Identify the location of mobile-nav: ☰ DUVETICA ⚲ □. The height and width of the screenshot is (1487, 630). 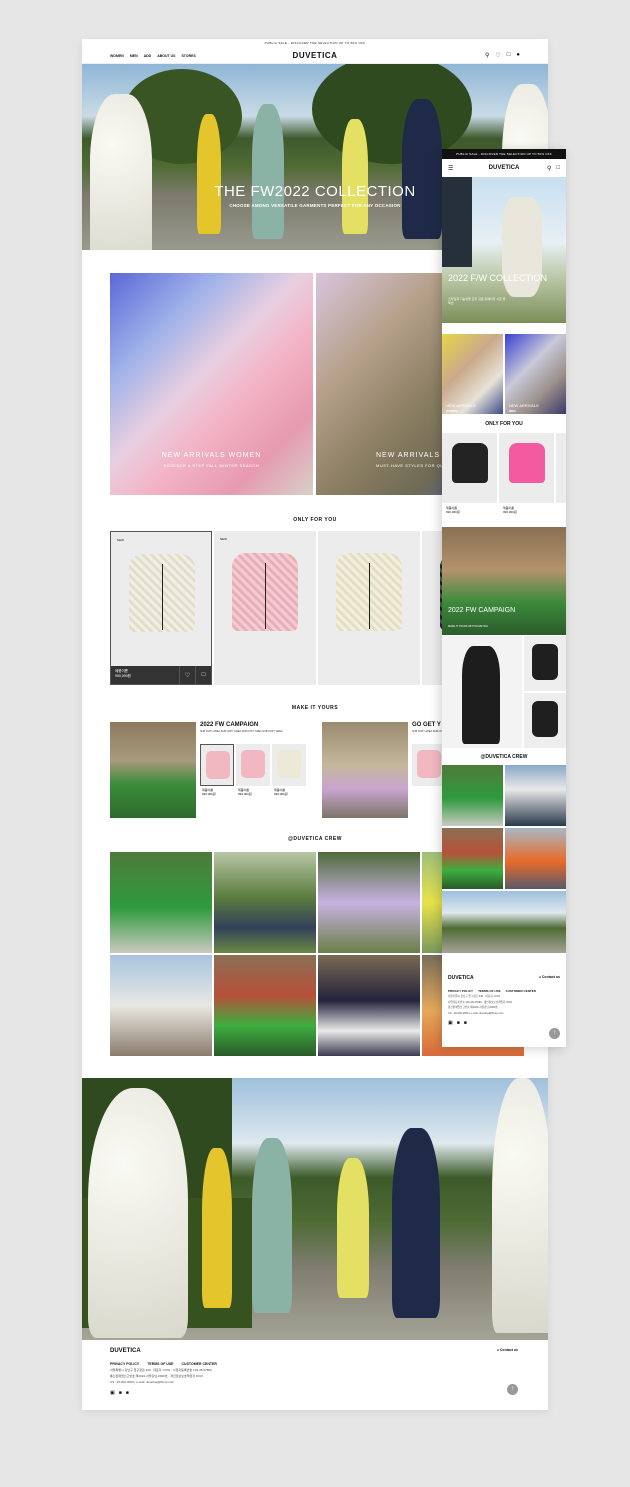
(504, 168).